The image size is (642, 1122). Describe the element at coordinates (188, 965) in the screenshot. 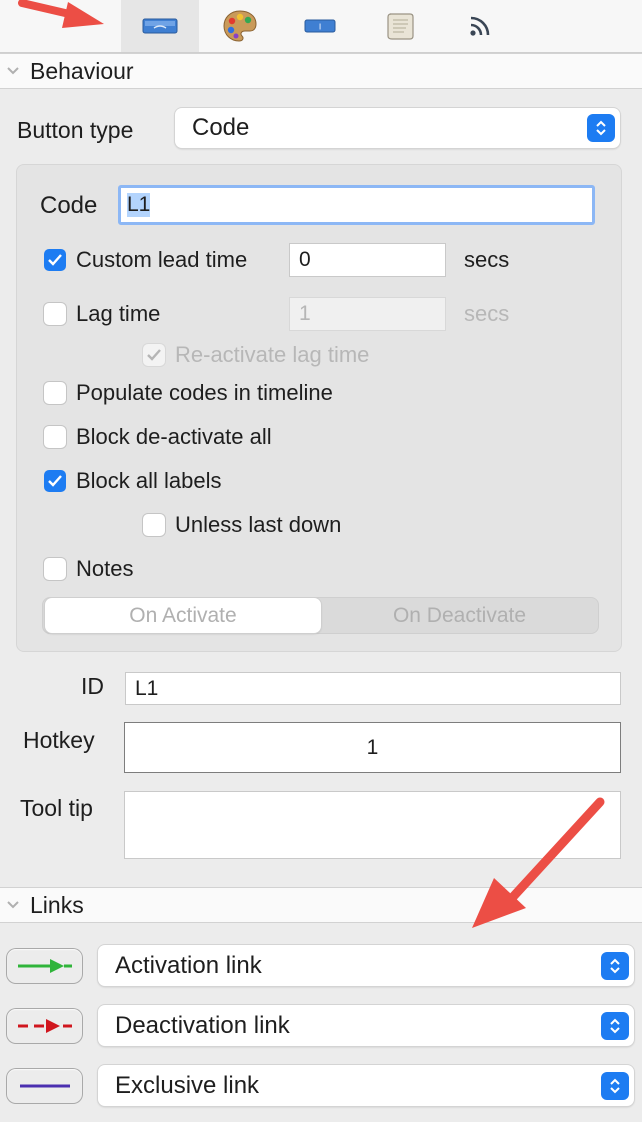

I see `activation-link-label: Activation link` at that location.